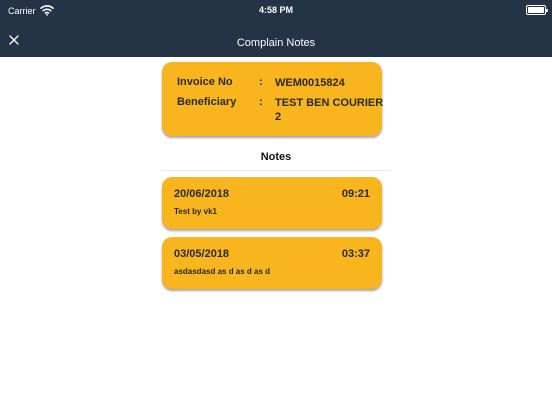 The height and width of the screenshot is (414, 552). Describe the element at coordinates (547, 10) in the screenshot. I see `battery-tip` at that location.